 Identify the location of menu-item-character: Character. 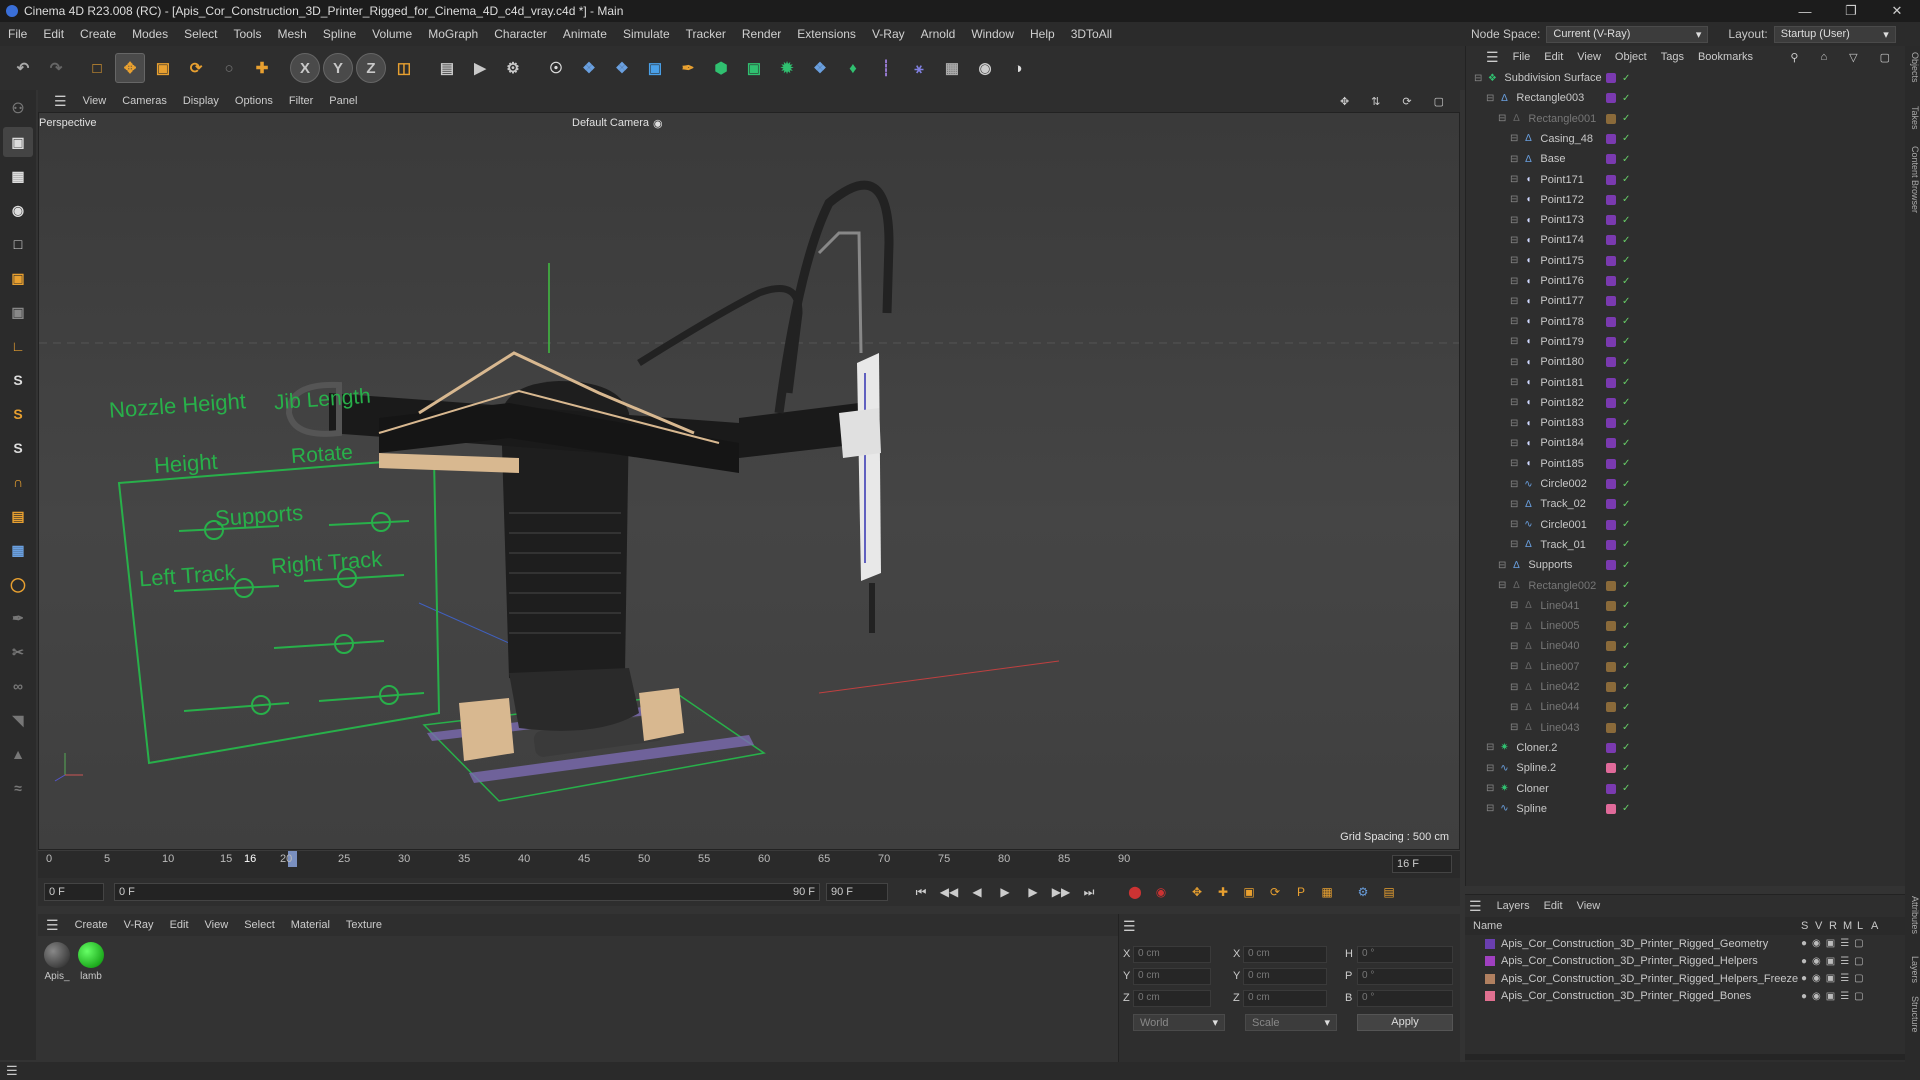
(520, 34).